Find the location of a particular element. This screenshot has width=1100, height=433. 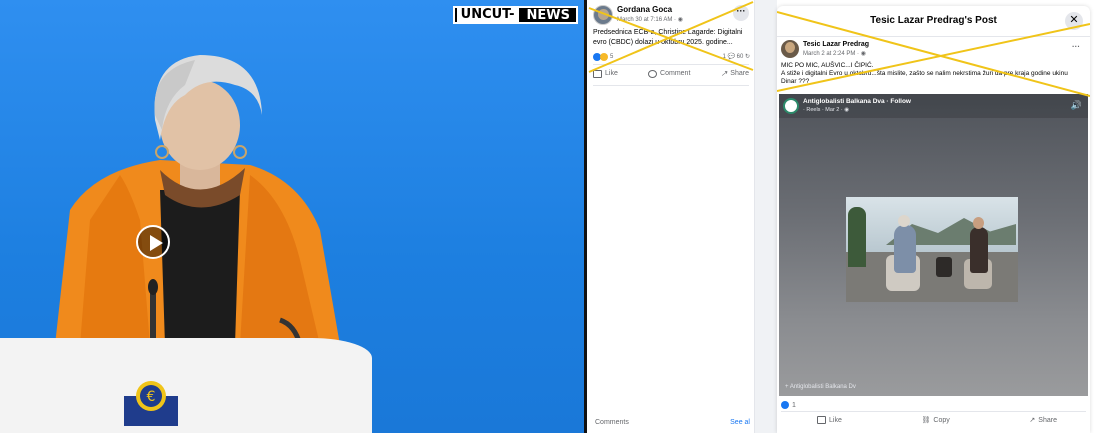

side-table is located at coordinates (944, 267).